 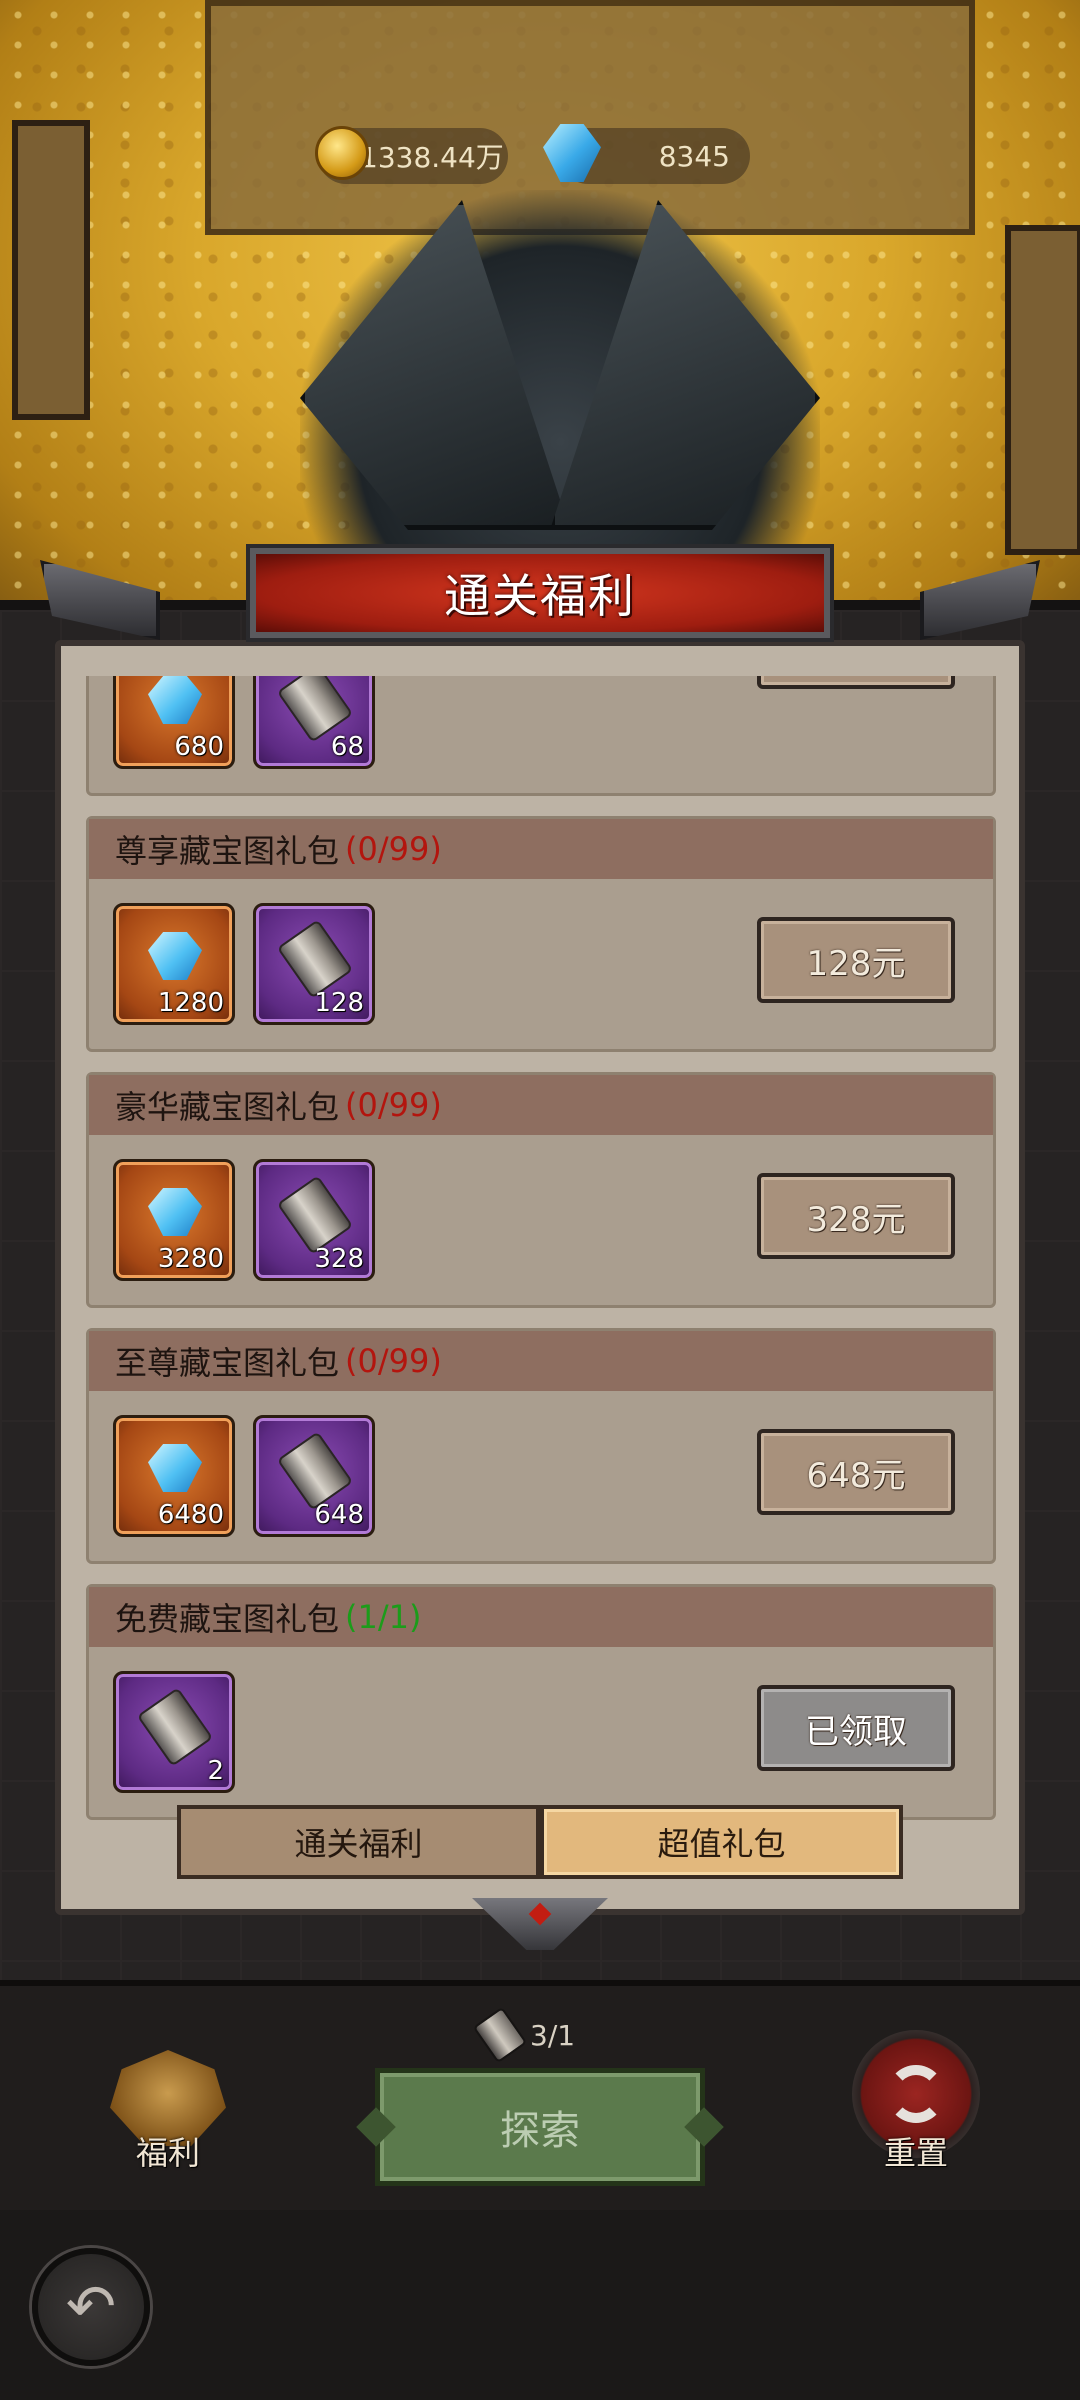 I want to click on dragon-boss-image, so click(x=560, y=400).